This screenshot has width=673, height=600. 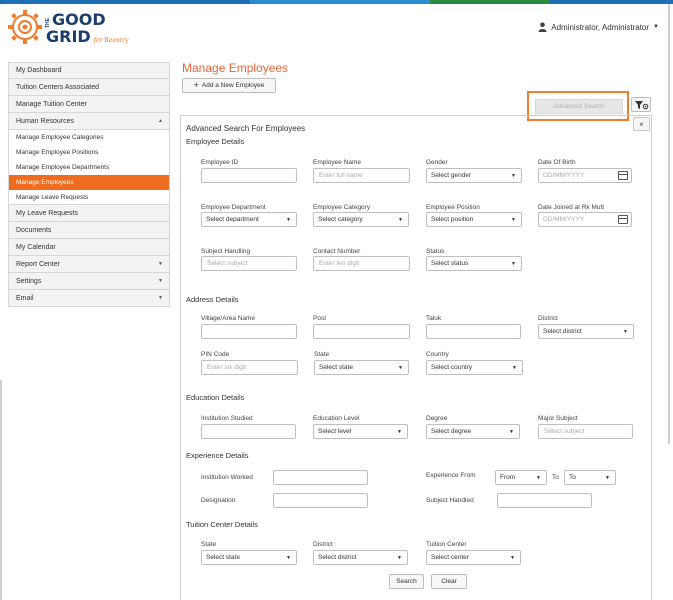 What do you see at coordinates (52, 197) in the screenshot?
I see `sidebar-subitem-label: Manage Leave Requests` at bounding box center [52, 197].